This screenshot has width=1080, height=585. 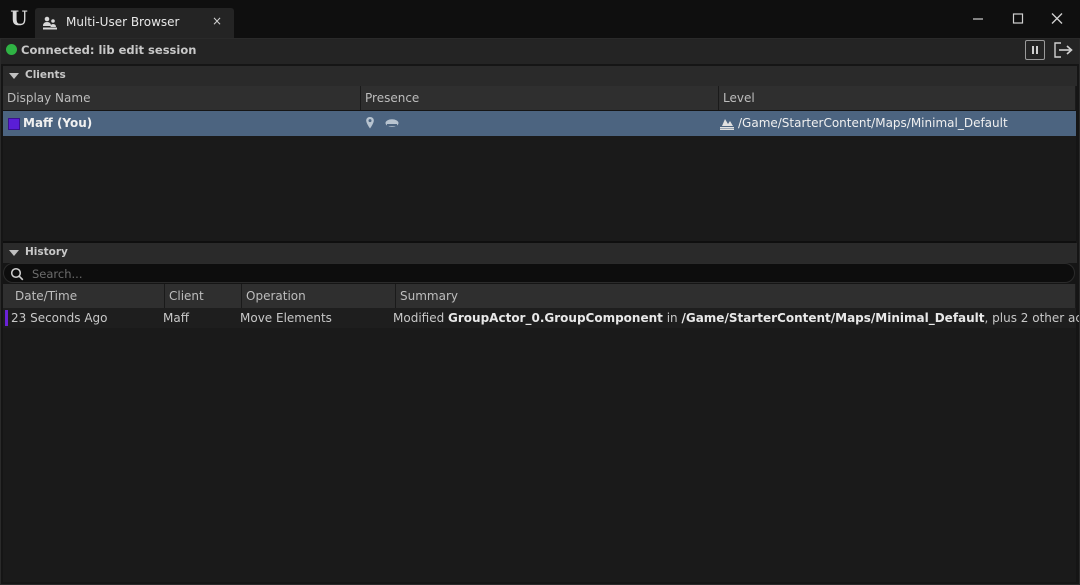 What do you see at coordinates (540, 253) in the screenshot?
I see `history-section-header: History` at bounding box center [540, 253].